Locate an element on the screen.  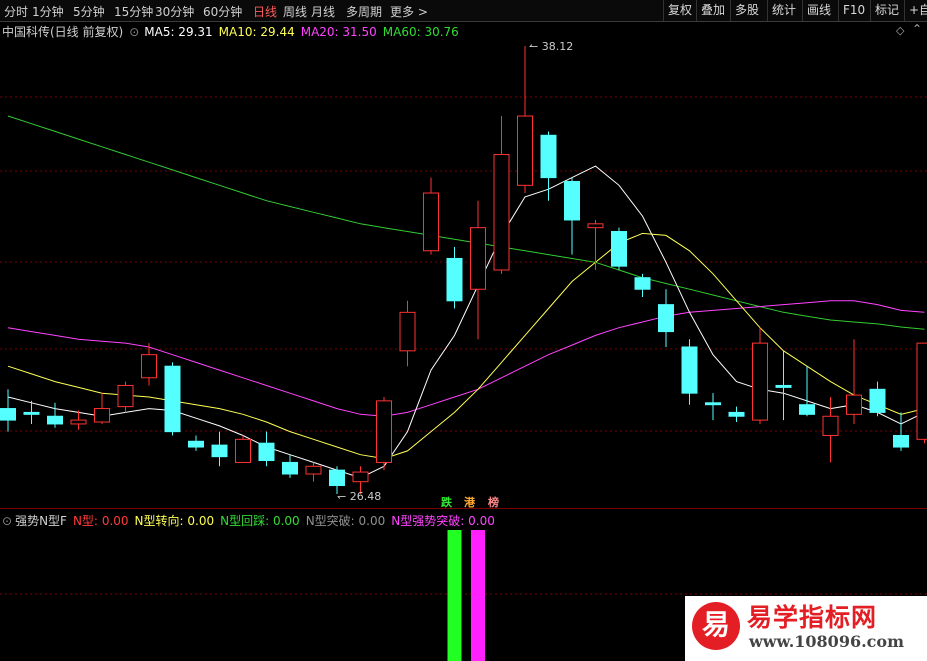
logo-icon: 易 is located at coordinates (716, 626).